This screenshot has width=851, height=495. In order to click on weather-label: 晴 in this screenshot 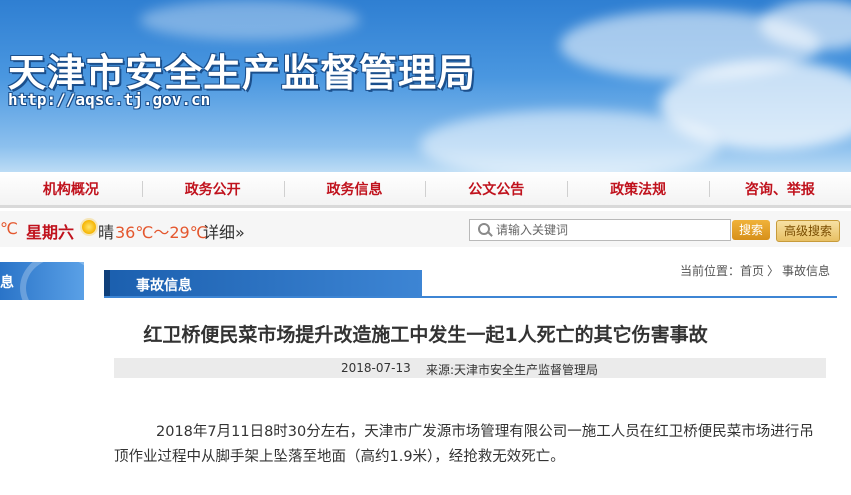, I will do `click(106, 232)`.